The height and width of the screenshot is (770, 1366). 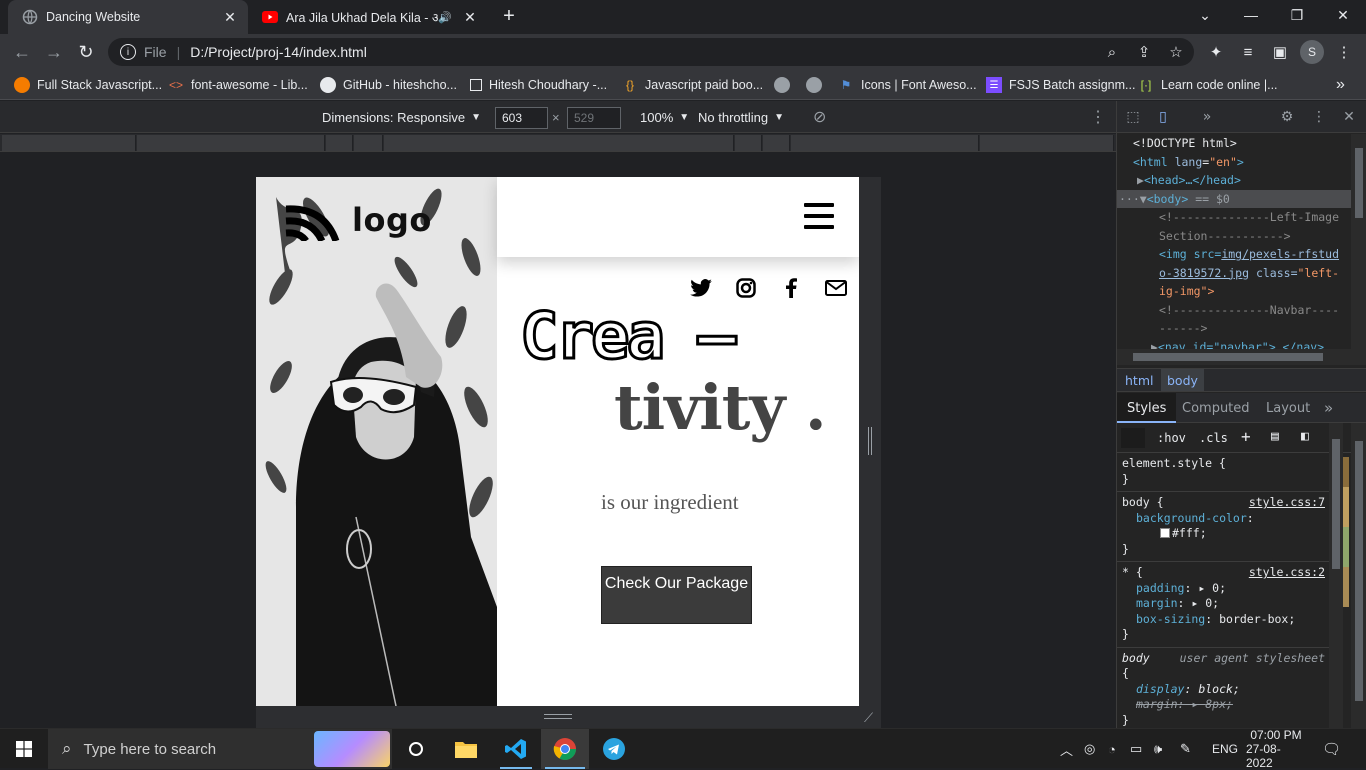 What do you see at coordinates (1133, 117) in the screenshot?
I see `inspect-element-icon: ⬚` at bounding box center [1133, 117].